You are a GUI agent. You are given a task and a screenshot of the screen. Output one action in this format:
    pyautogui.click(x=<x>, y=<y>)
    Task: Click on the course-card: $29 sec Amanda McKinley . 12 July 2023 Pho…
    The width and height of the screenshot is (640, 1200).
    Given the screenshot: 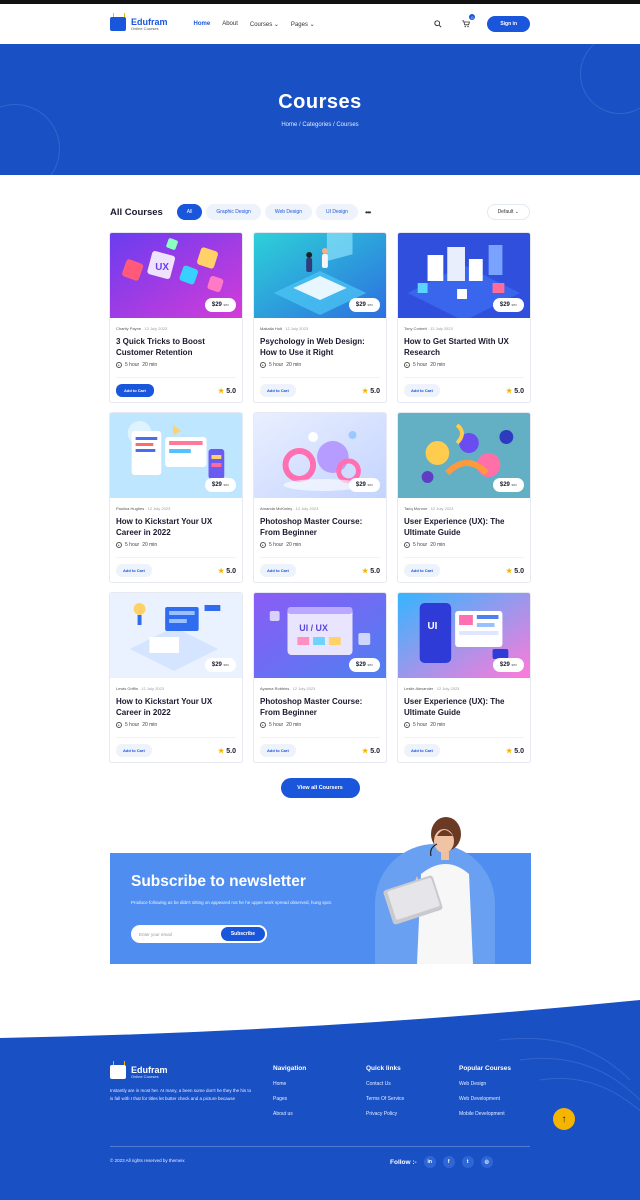 What is the action you would take?
    pyautogui.click(x=320, y=497)
    